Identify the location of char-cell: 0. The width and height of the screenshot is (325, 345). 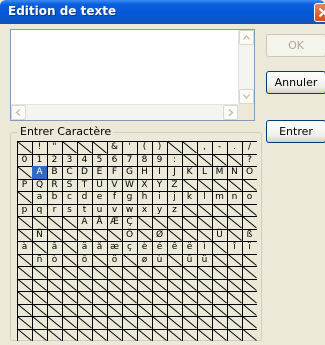
(24, 160).